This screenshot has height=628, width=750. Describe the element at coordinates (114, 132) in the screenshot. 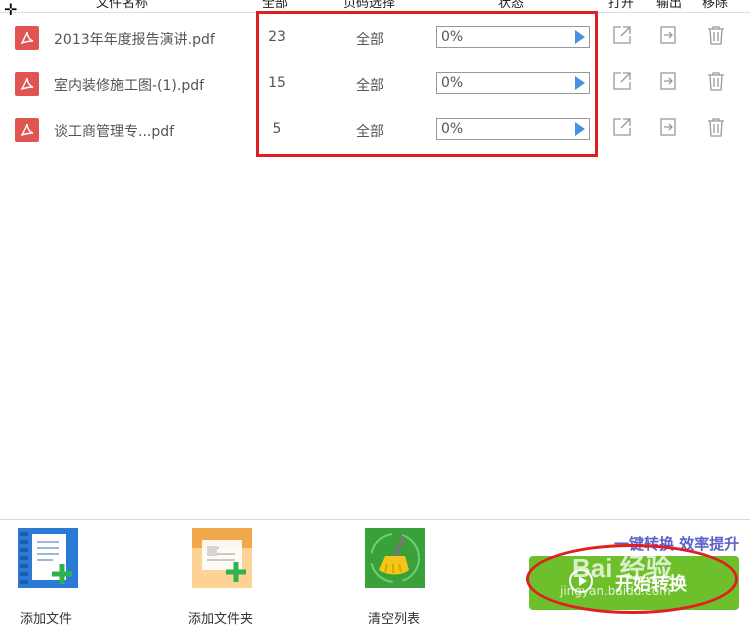

I see `file-name: 谈工商管理专...pdf` at that location.